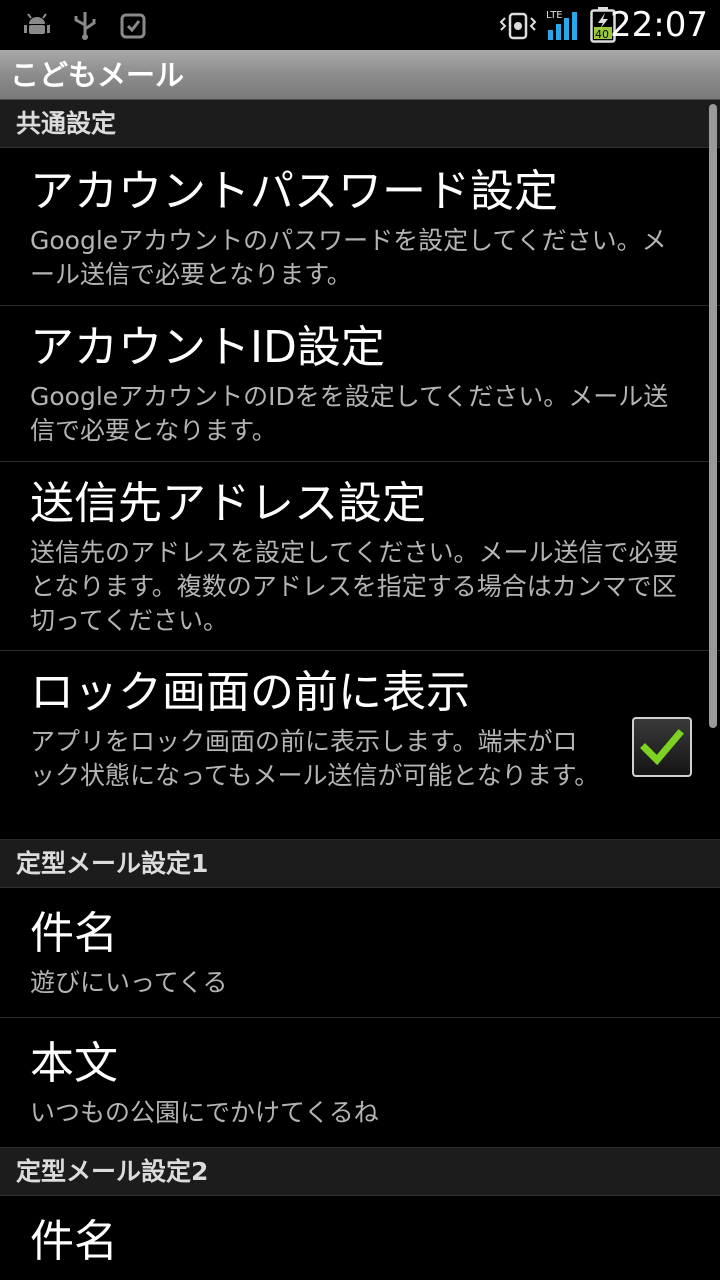 This screenshot has height=1280, width=720. I want to click on scrollbar, so click(713, 416).